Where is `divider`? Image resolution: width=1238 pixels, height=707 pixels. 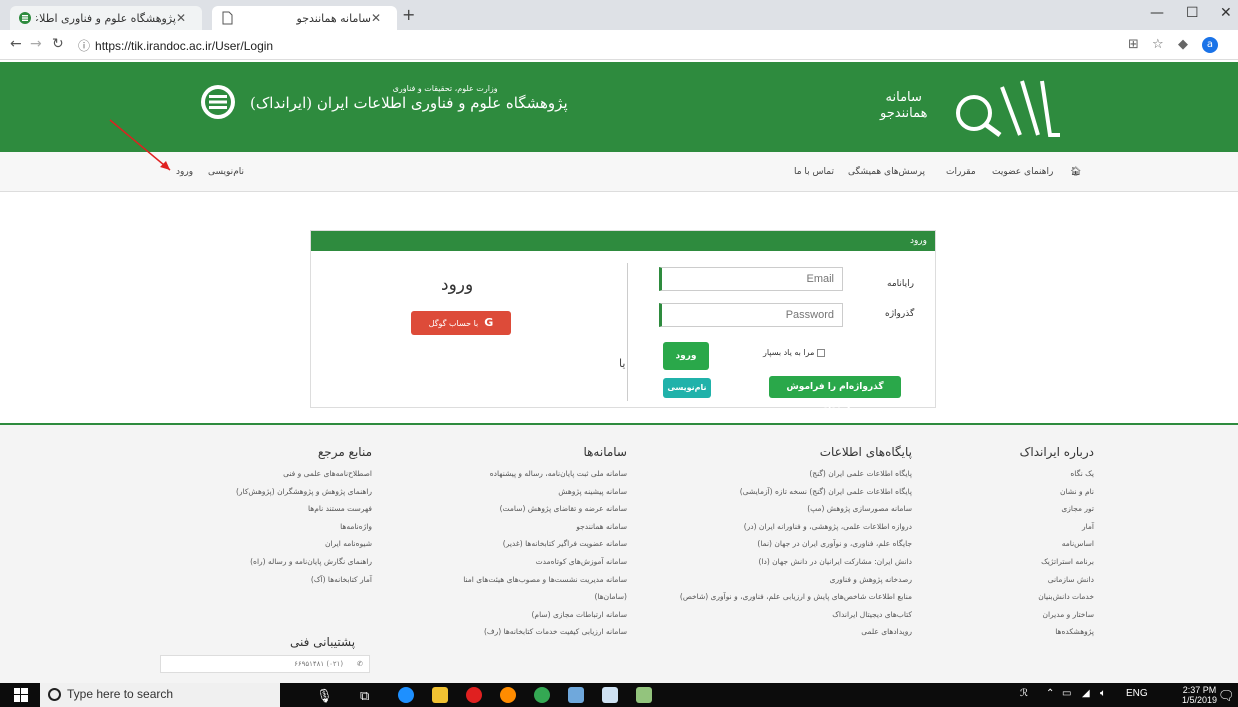 divider is located at coordinates (627, 332).